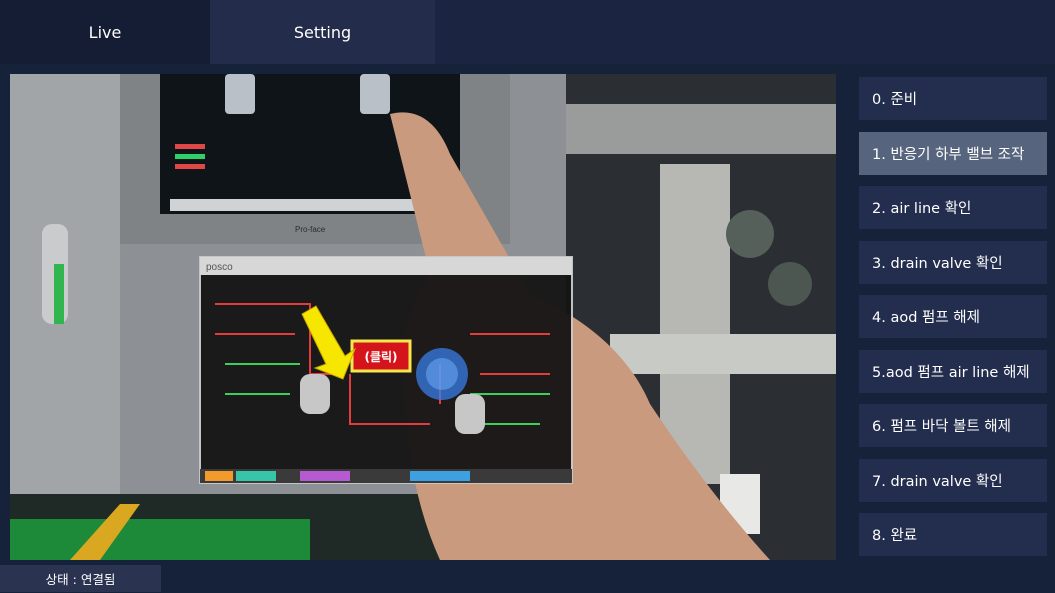 The image size is (1055, 593). I want to click on ar-overlay-panel: posco (클릭), so click(386, 370).